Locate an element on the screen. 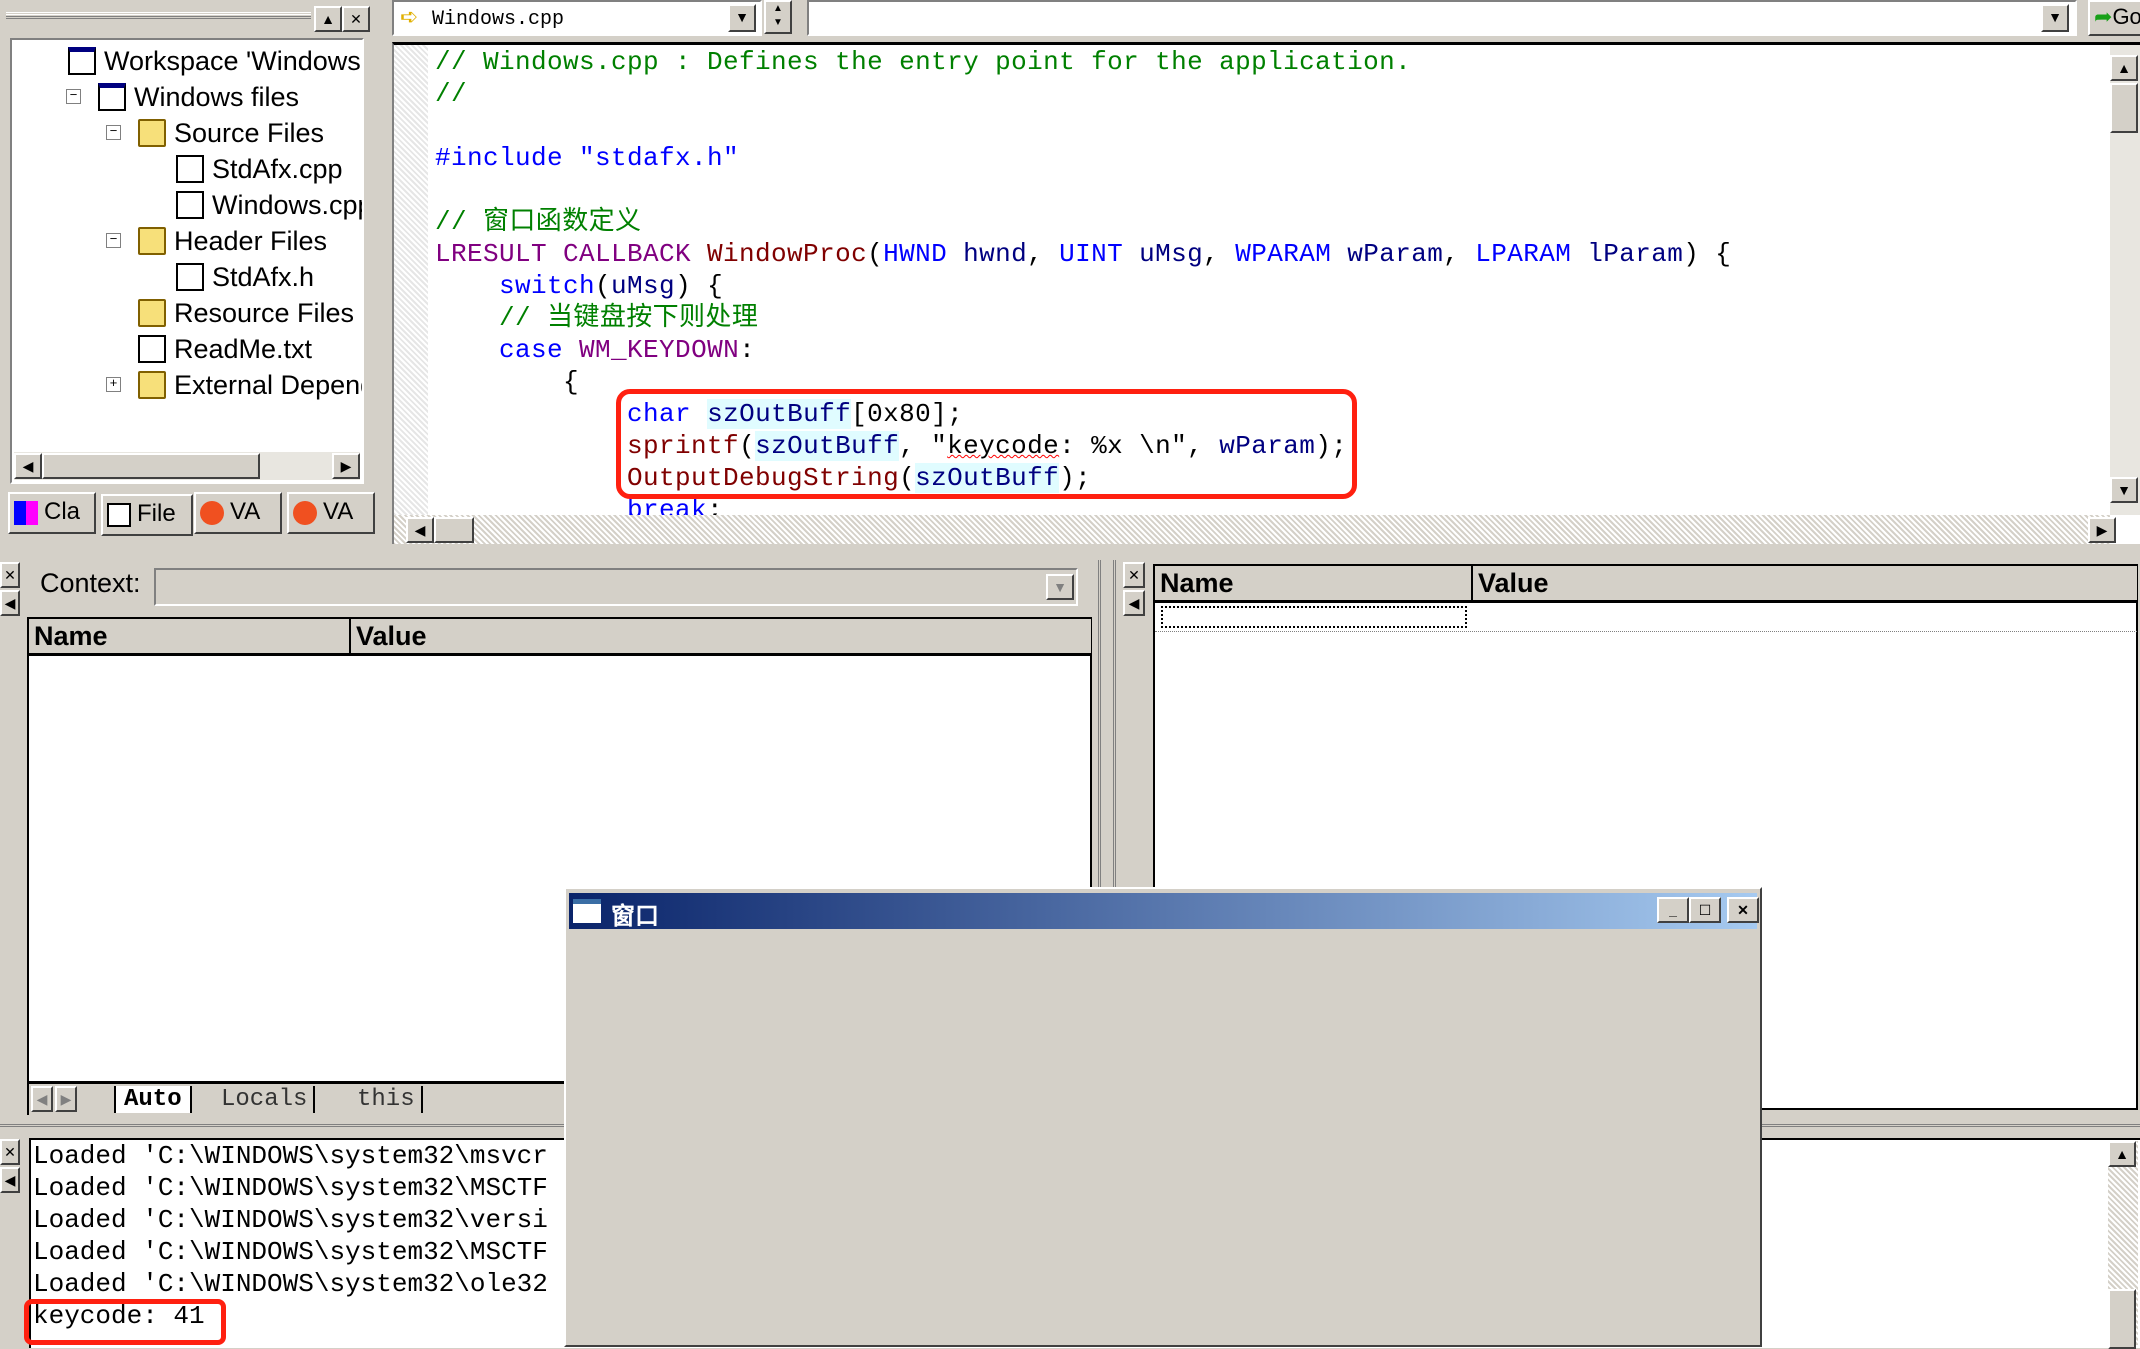 The height and width of the screenshot is (1349, 2140). tree-item-label: Source Files is located at coordinates (249, 132).